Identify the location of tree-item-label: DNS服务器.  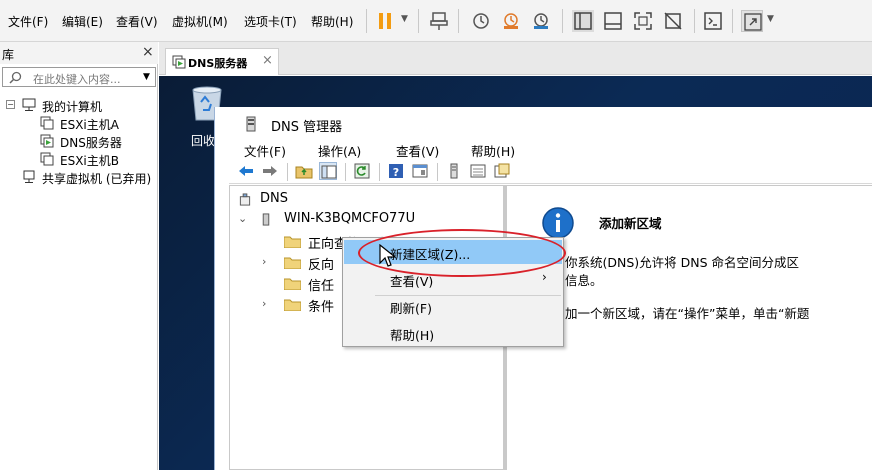
(91, 143).